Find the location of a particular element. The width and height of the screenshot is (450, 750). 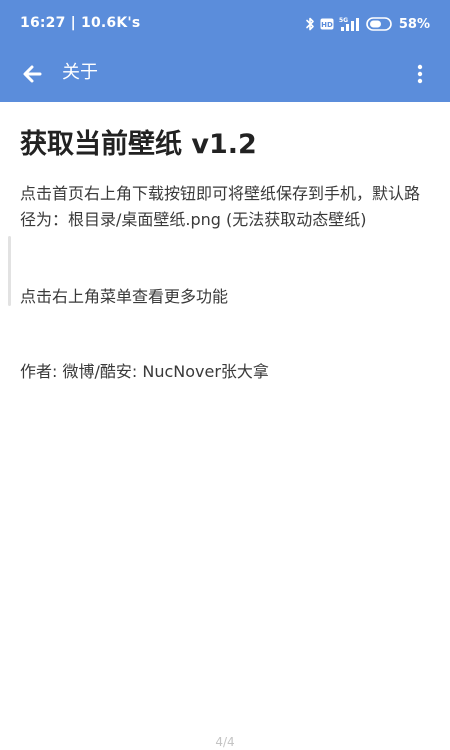

scroll-indicator is located at coordinates (9, 271).